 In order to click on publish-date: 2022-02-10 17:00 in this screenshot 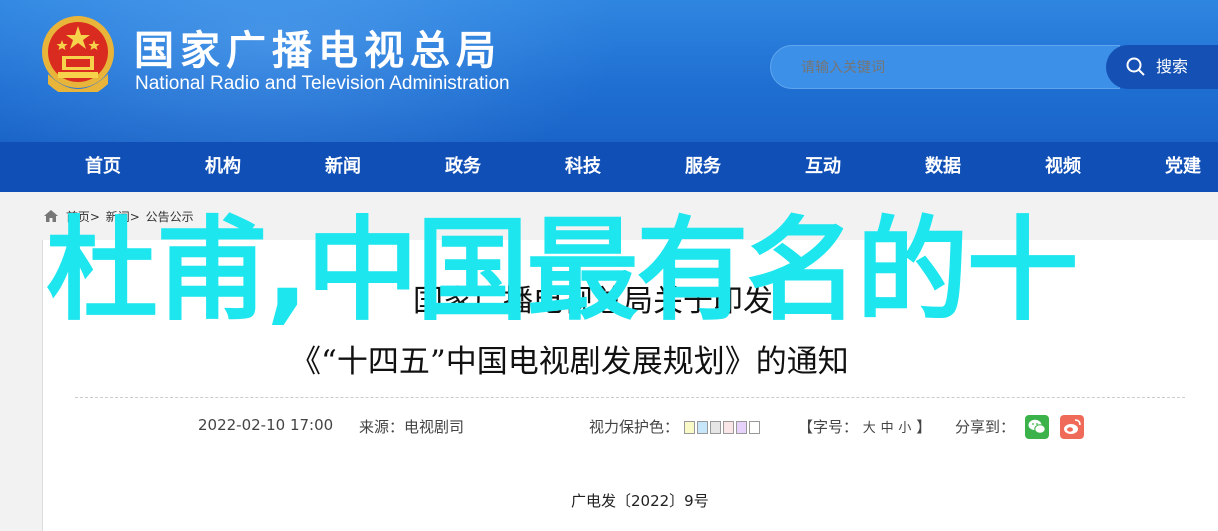, I will do `click(266, 425)`.